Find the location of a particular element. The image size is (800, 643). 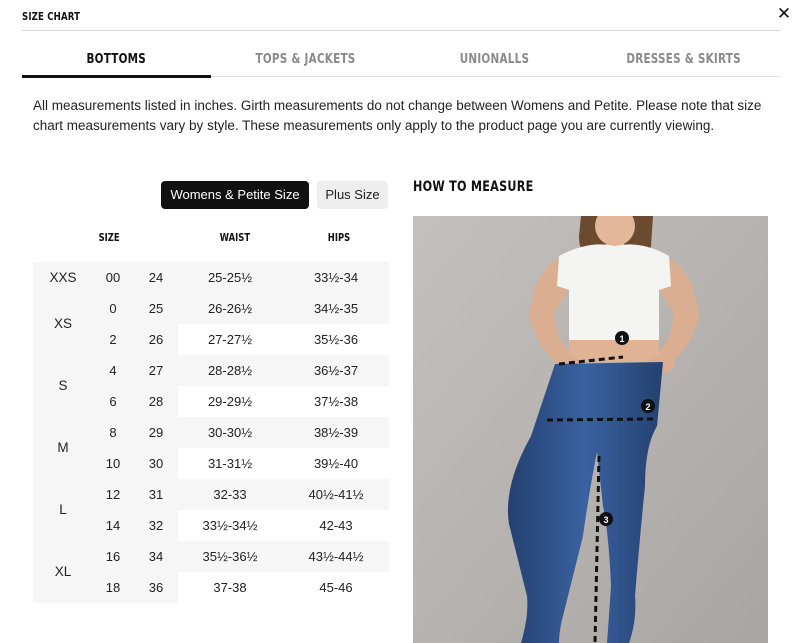

table-cell-waist: 30-30½ is located at coordinates (230, 432).